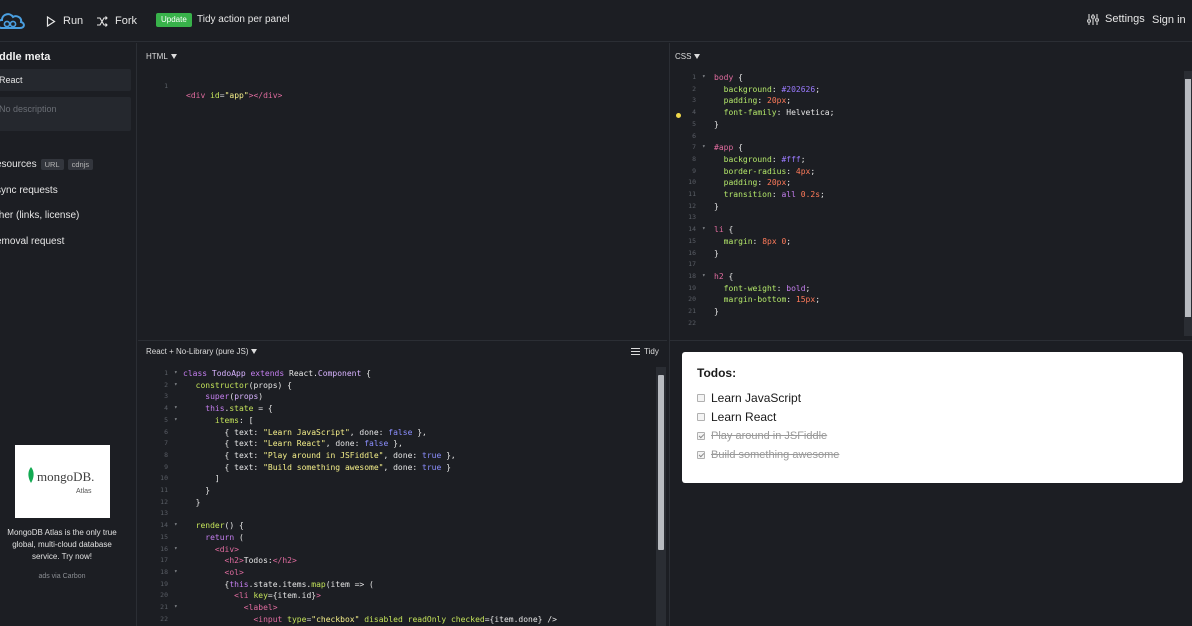 Image resolution: width=1192 pixels, height=626 pixels. I want to click on play-icon, so click(51, 21).